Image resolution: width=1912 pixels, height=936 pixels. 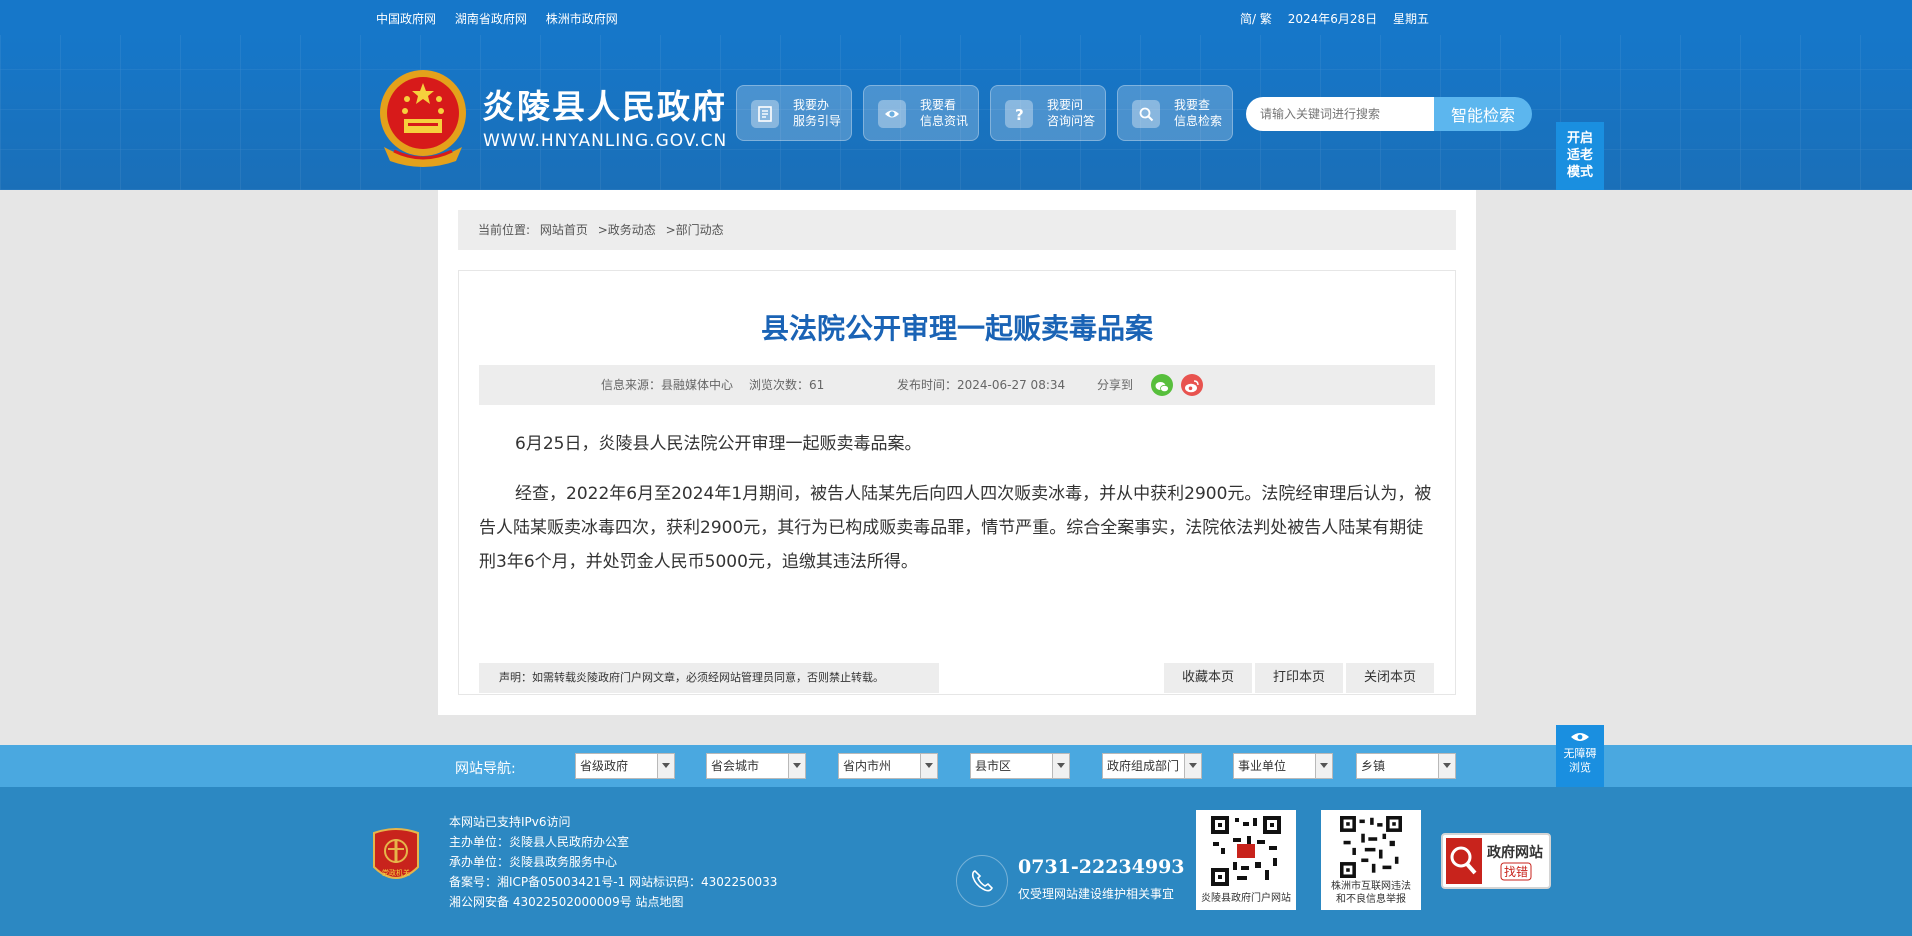 What do you see at coordinates (787, 385) in the screenshot?
I see `article-views: 浏览次数：61` at bounding box center [787, 385].